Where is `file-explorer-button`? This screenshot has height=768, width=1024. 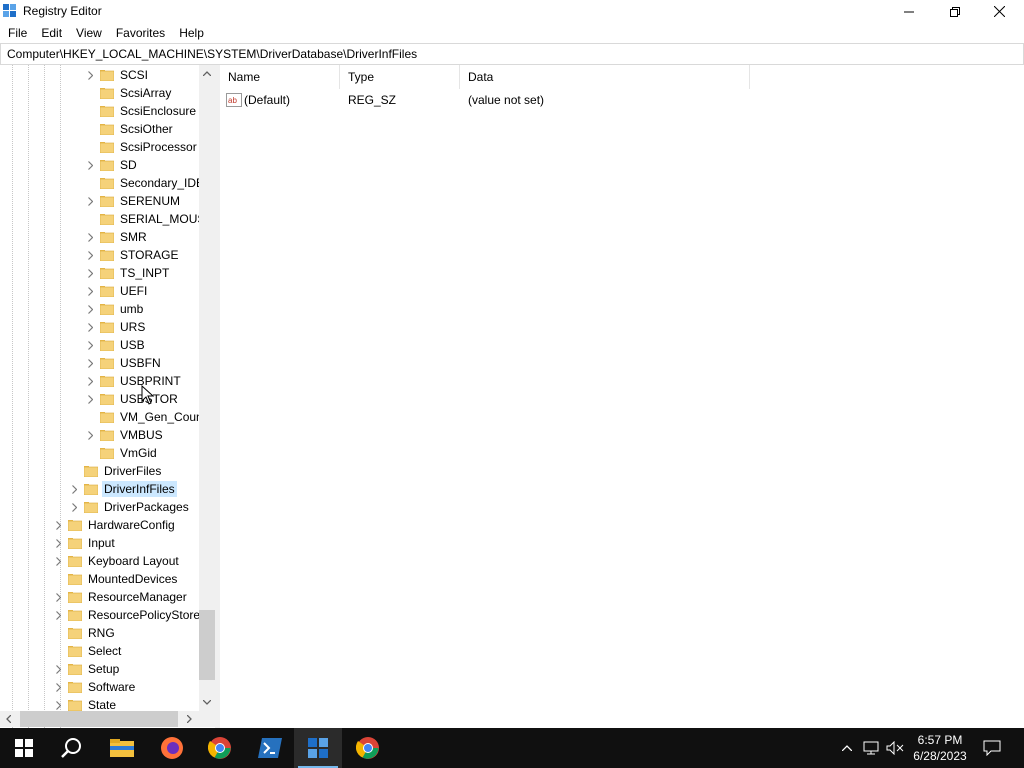 file-explorer-button is located at coordinates (122, 748).